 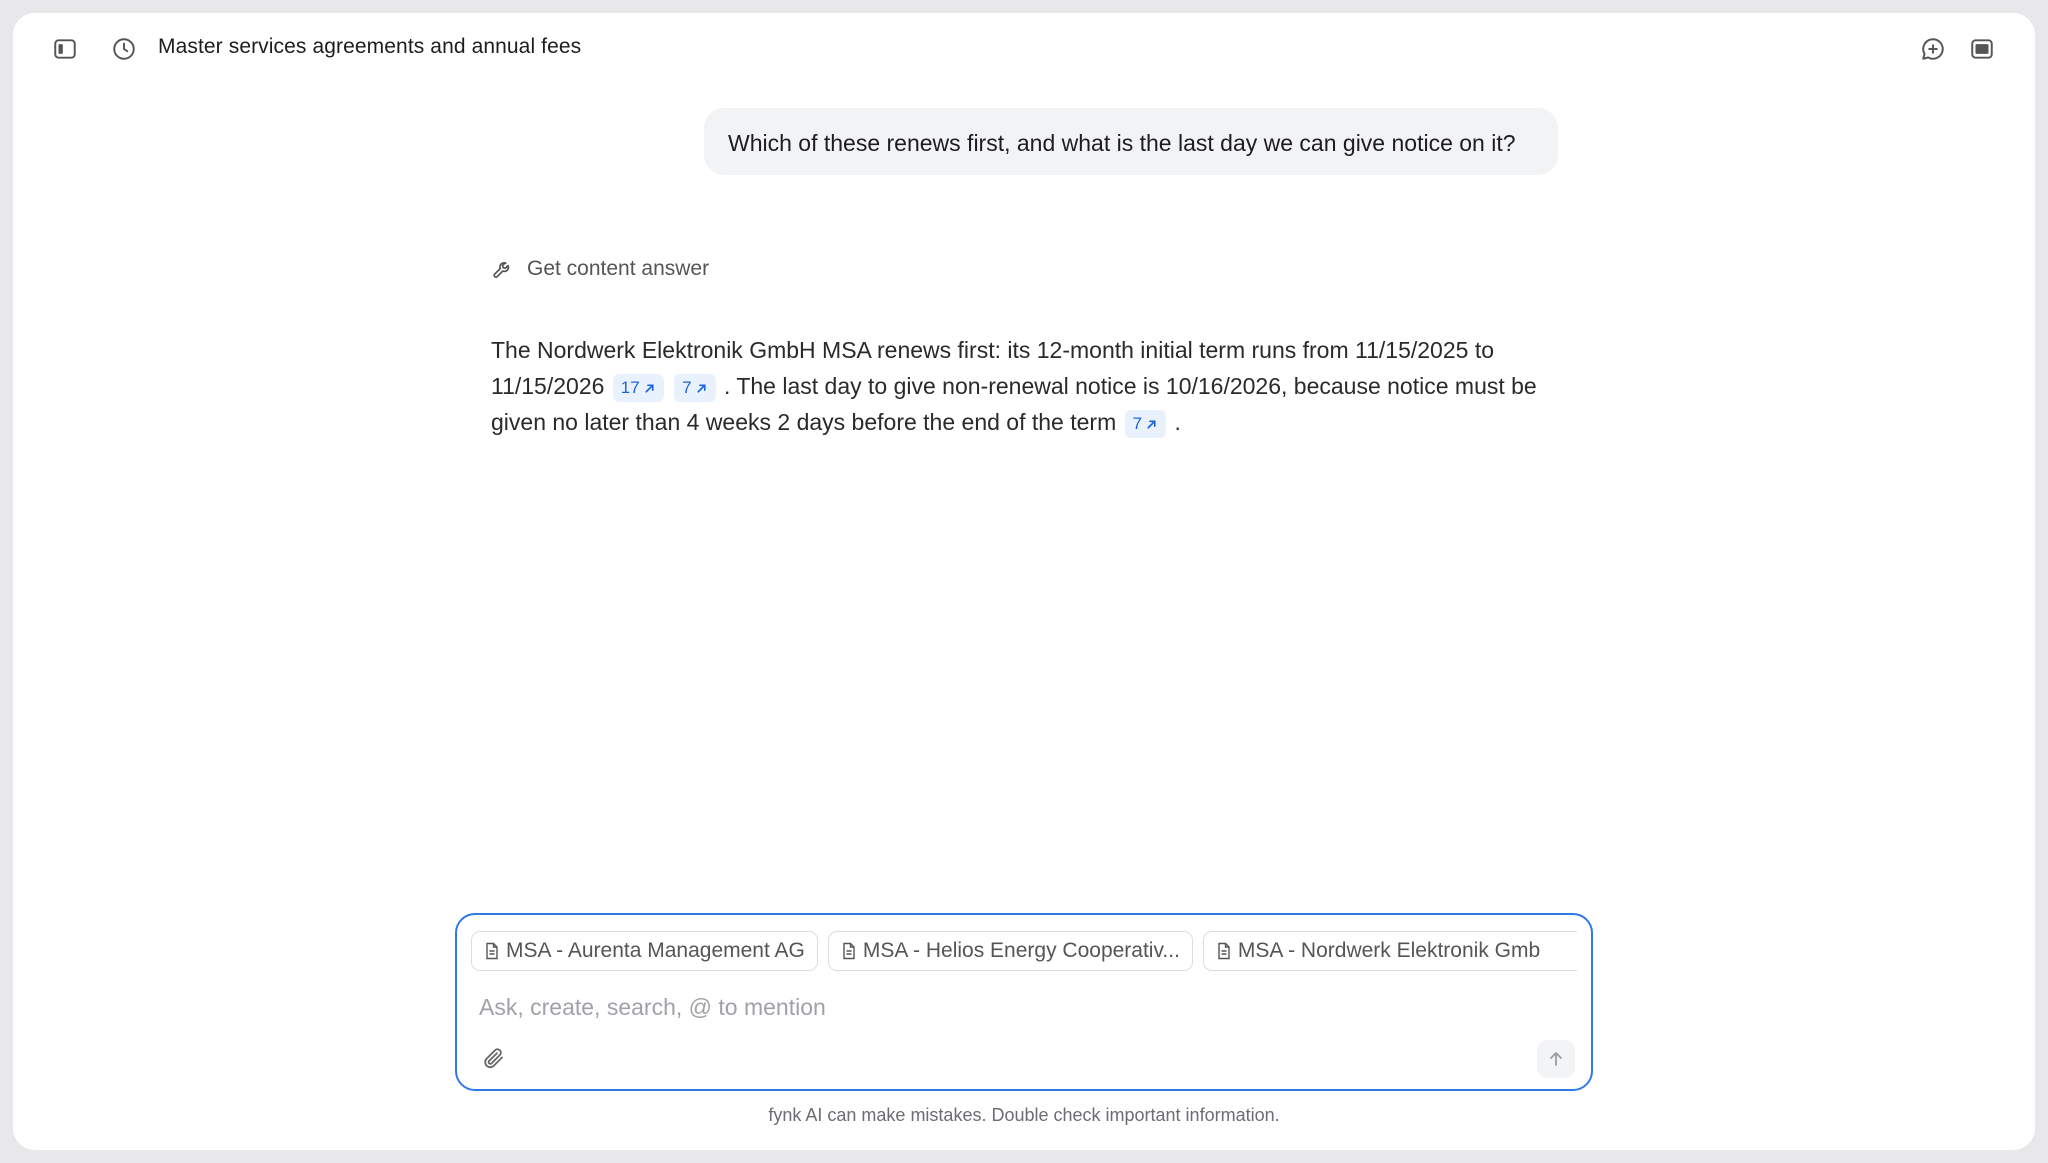 I want to click on document-chip: MSA - Nordwerk Elektronik Gmb, so click(x=1389, y=951).